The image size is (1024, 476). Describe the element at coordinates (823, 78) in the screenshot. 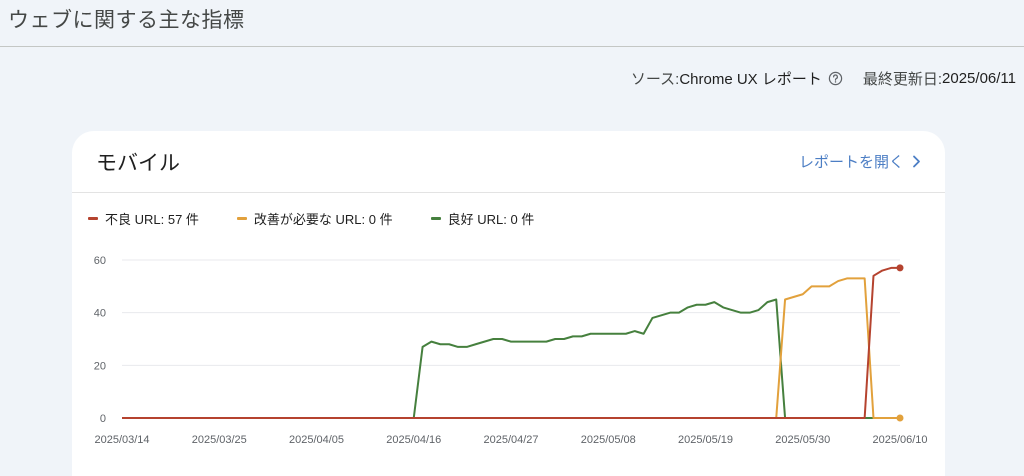

I see `report-meta: ソース: Chrome UX レポート 最終更新日: 2025/06/11` at that location.